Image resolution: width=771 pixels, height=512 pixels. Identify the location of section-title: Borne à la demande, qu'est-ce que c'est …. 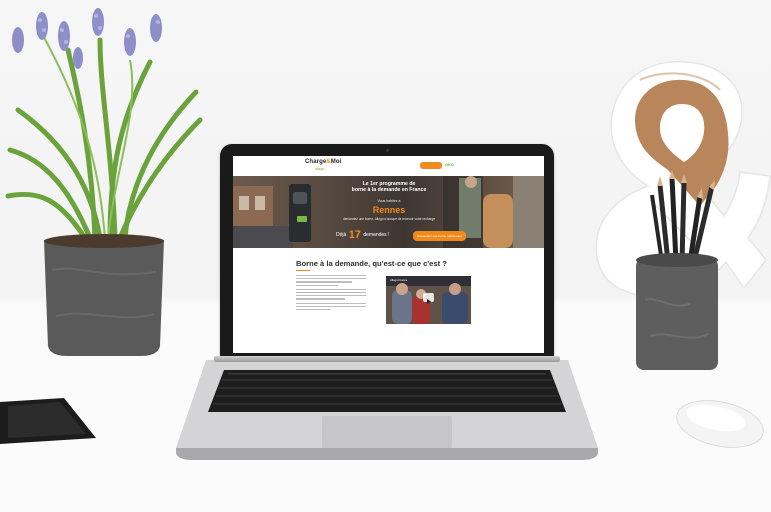
(371, 263).